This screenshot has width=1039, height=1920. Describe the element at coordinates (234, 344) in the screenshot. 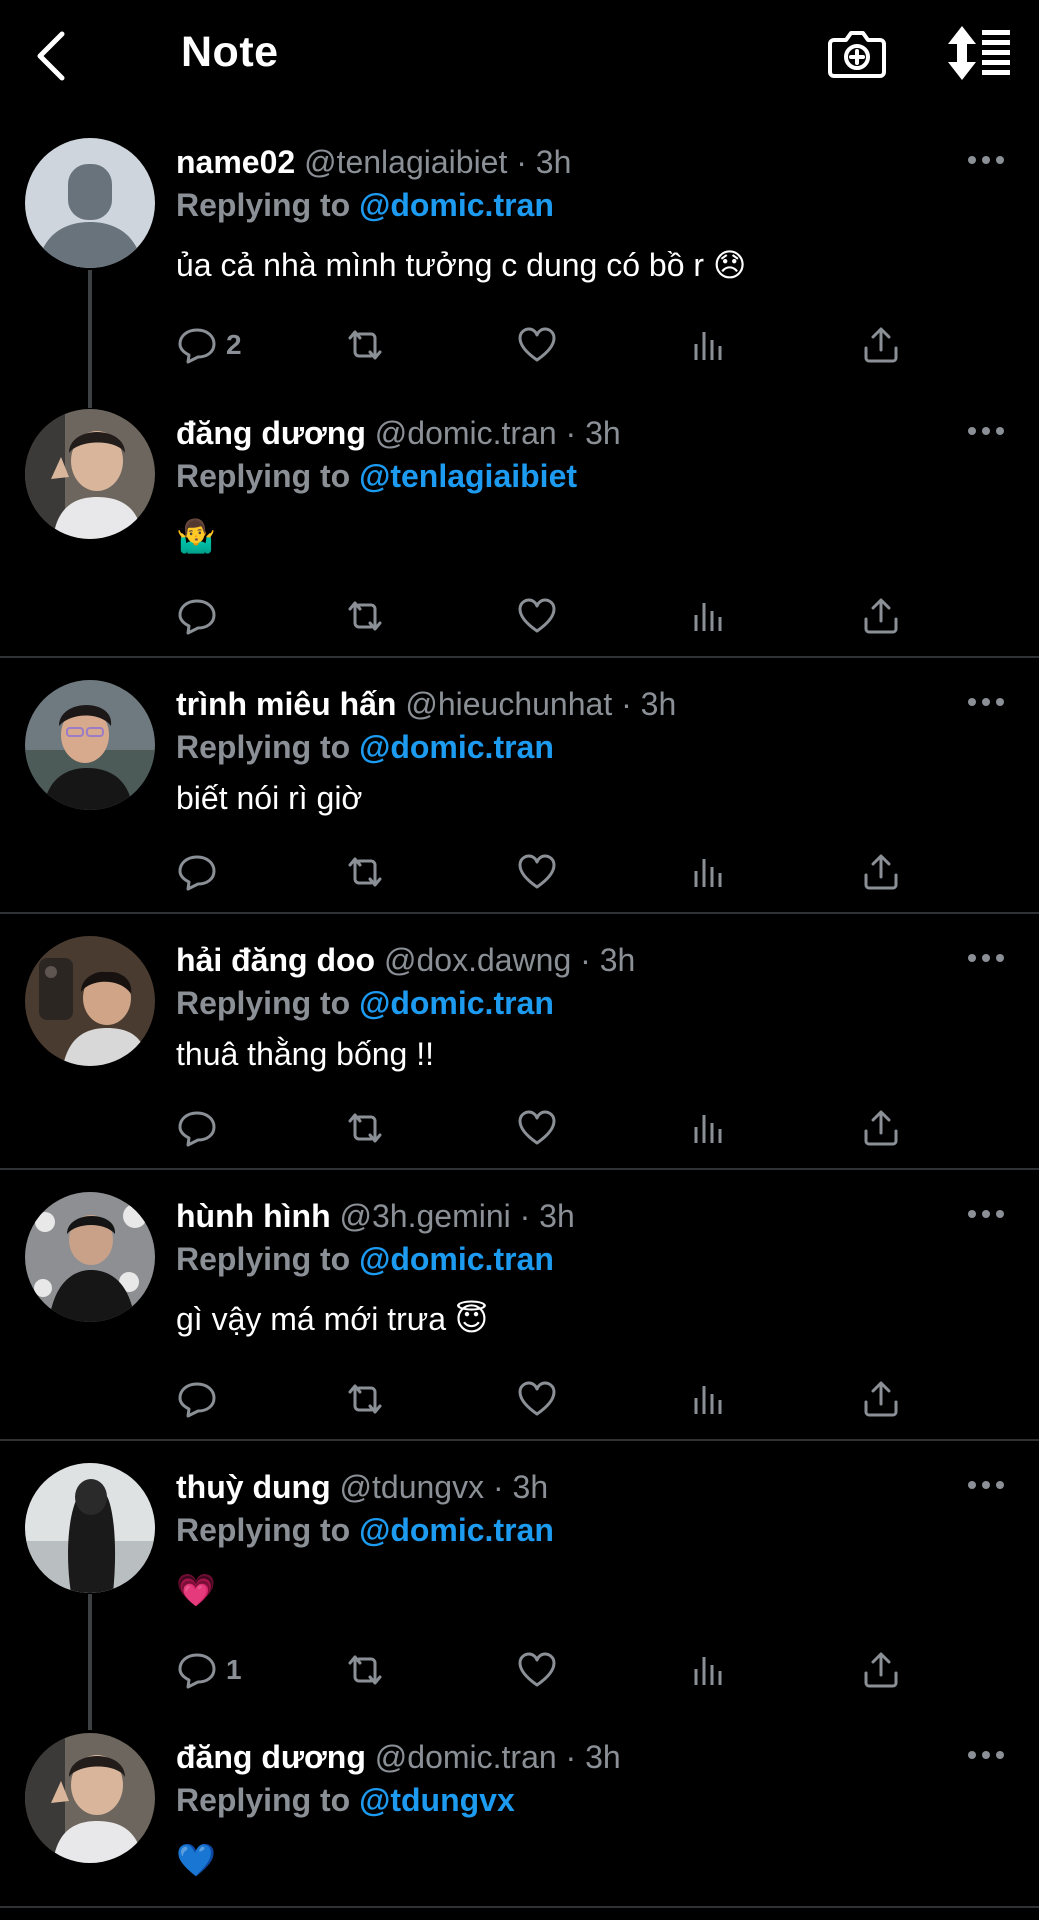

I see `reply-count: 2` at that location.